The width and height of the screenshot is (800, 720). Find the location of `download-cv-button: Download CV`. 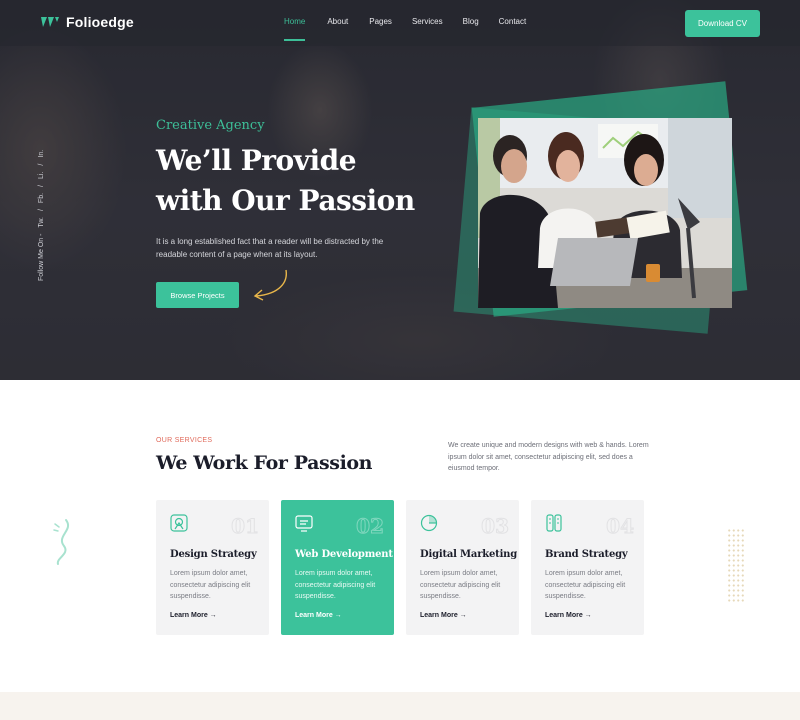

download-cv-button: Download CV is located at coordinates (722, 23).